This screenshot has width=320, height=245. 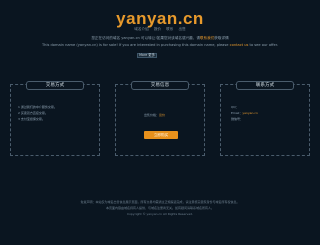 What do you see at coordinates (265, 118) in the screenshot?
I see `contact-card: 联系方式 QQ： Email：yanyan.cn 微信号：` at bounding box center [265, 118].